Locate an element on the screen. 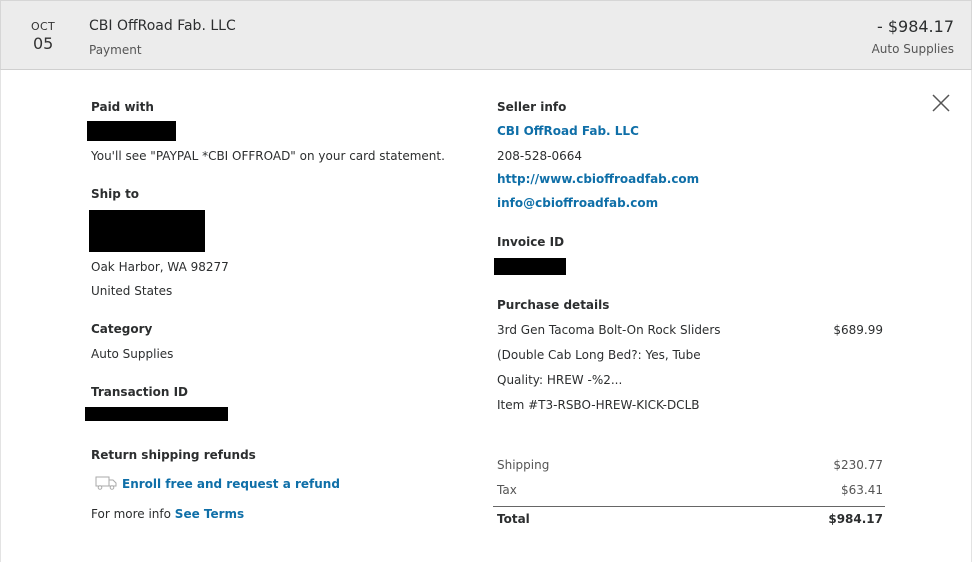 This screenshot has width=972, height=562. seller-website-link: http://www.cbioffroadfab.com is located at coordinates (598, 179).